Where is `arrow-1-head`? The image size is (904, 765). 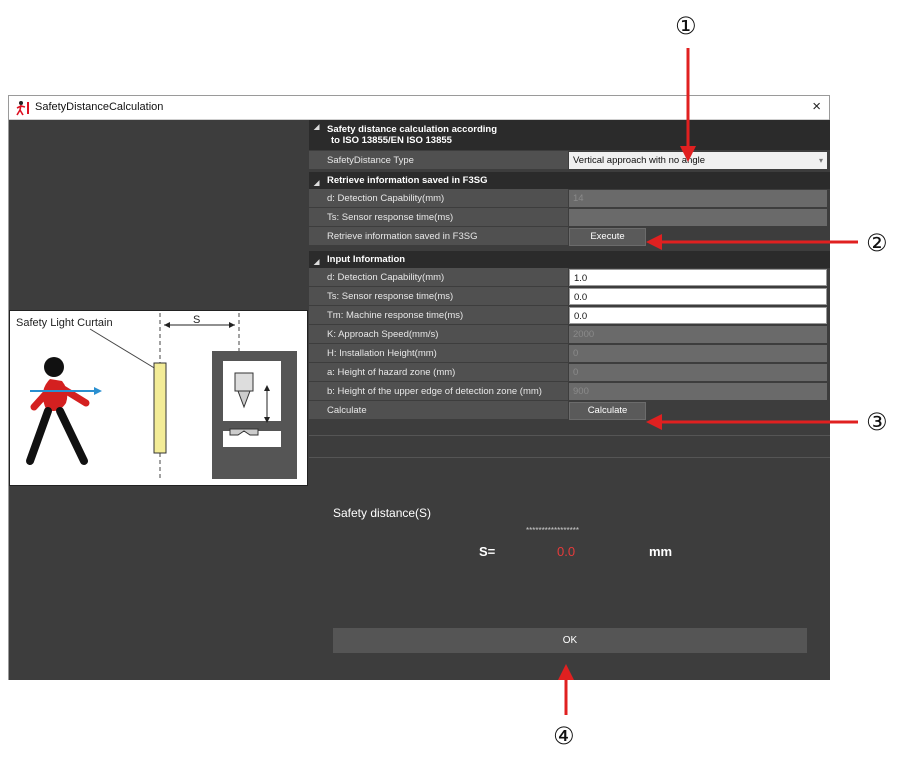
arrow-1-head is located at coordinates (688, 154).